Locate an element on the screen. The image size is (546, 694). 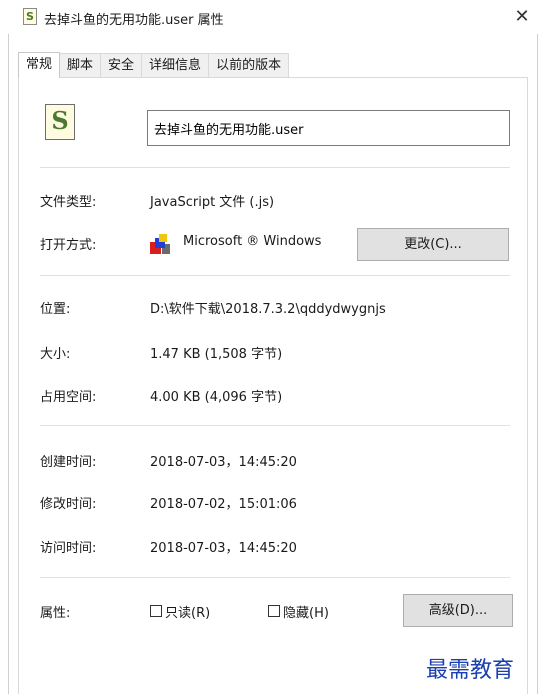
accessed-value: 2018-07-03，14:45:20 is located at coordinates (223, 548).